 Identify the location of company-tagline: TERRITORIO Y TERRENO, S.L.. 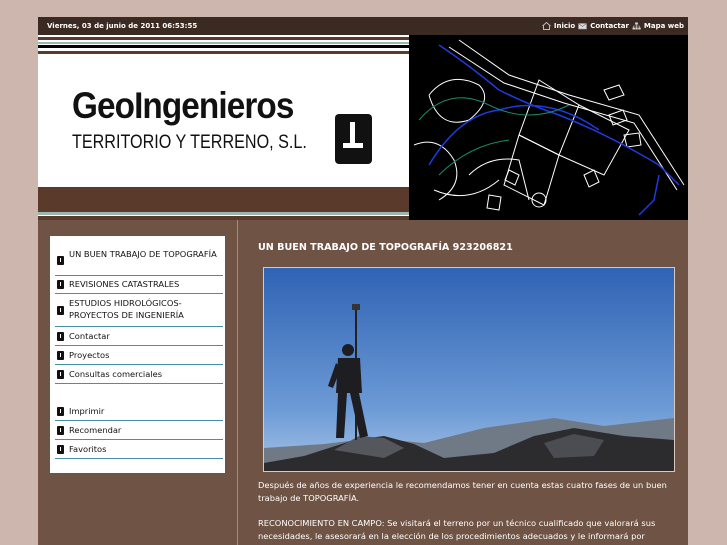
(189, 142).